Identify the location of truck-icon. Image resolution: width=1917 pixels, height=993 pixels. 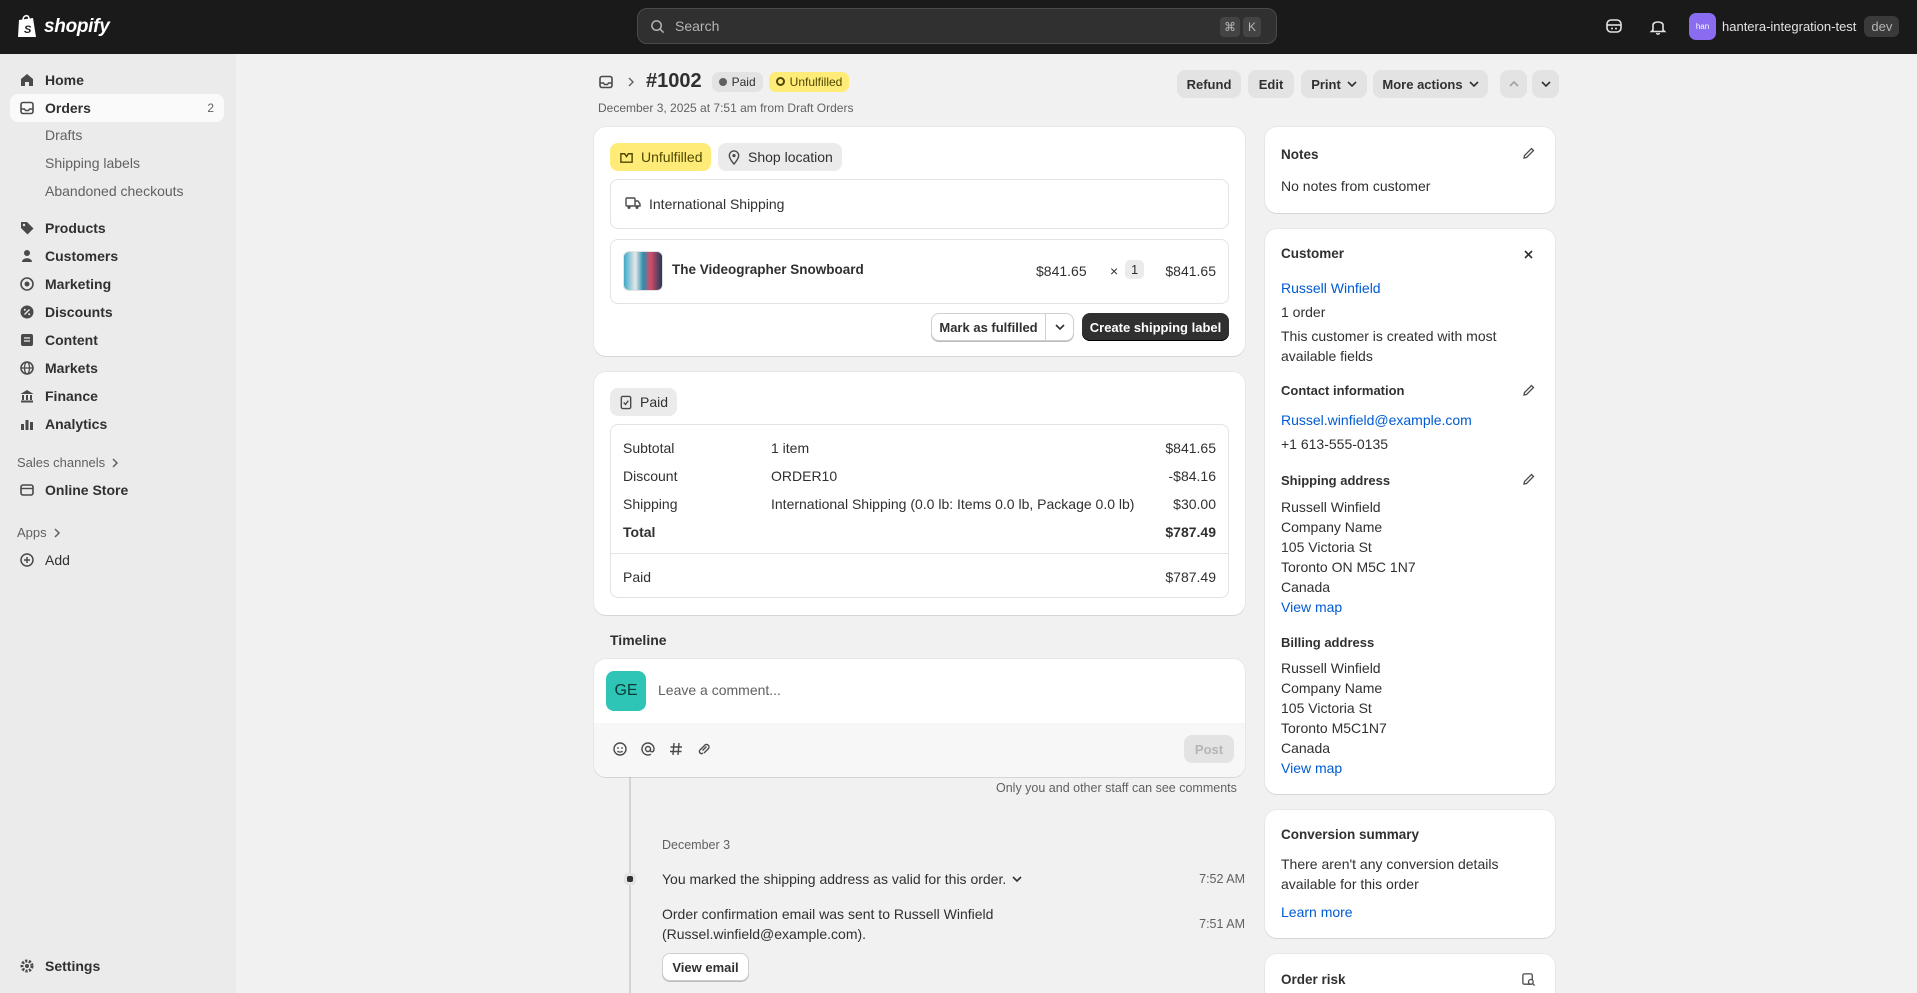
(633, 203).